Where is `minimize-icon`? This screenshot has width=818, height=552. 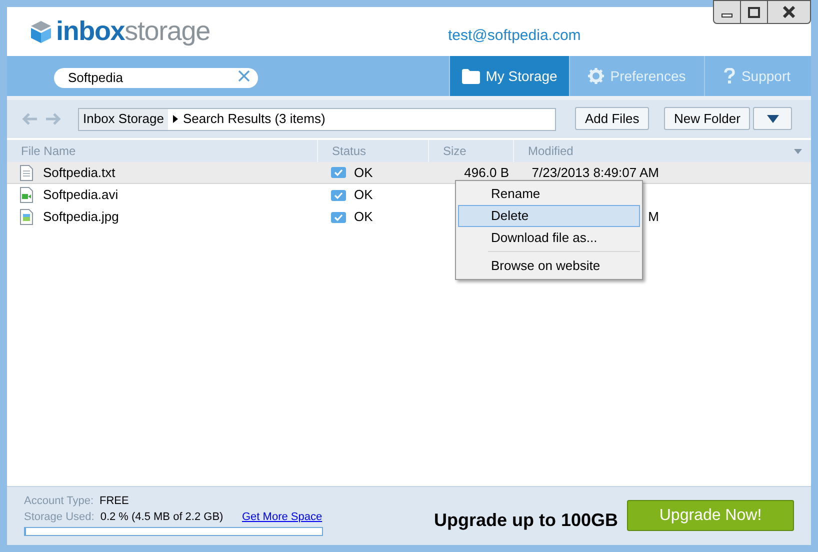 minimize-icon is located at coordinates (727, 15).